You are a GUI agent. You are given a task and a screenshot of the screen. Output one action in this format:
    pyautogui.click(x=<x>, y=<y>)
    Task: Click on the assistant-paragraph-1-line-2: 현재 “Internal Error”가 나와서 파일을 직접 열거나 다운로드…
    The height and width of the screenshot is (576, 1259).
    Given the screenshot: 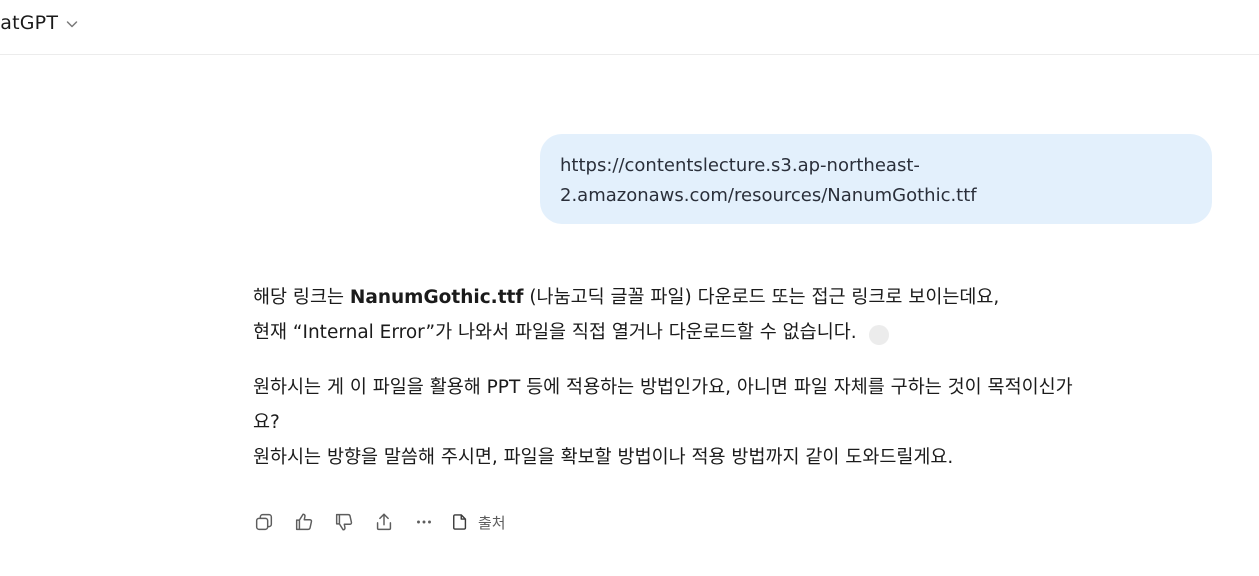 What is the action you would take?
    pyautogui.click(x=738, y=332)
    